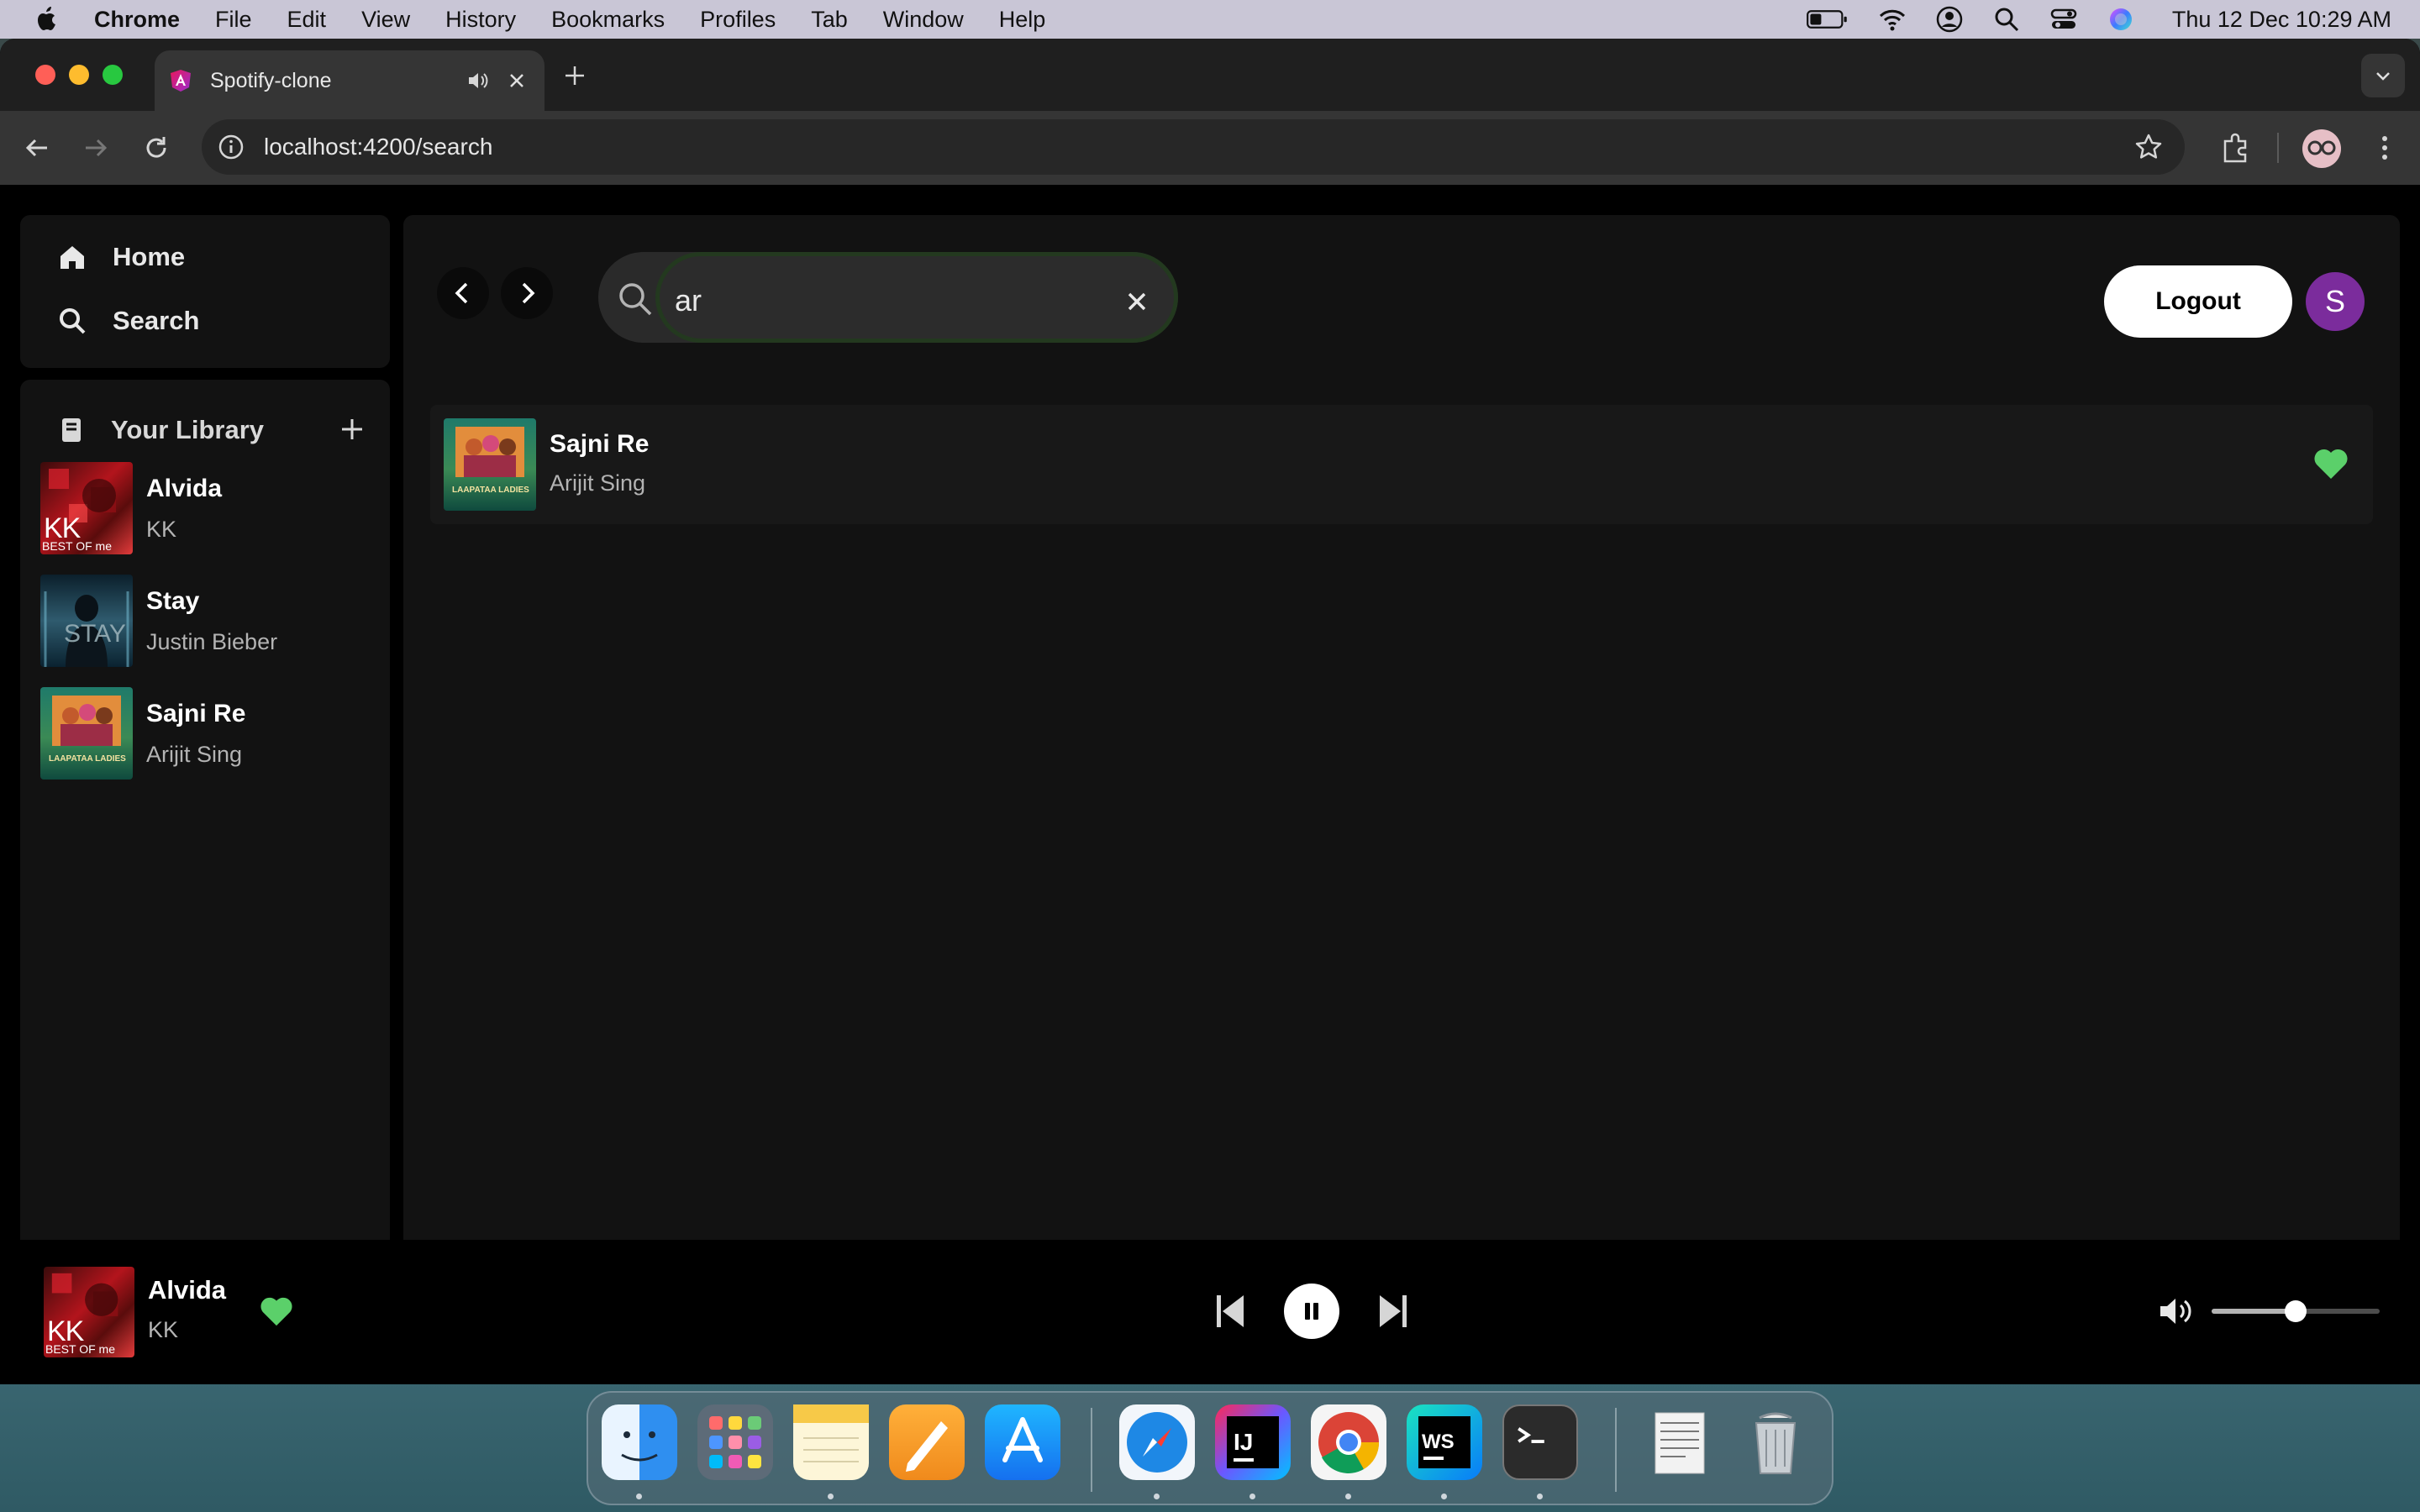  Describe the element at coordinates (156, 148) in the screenshot. I see `reload-icon` at that location.